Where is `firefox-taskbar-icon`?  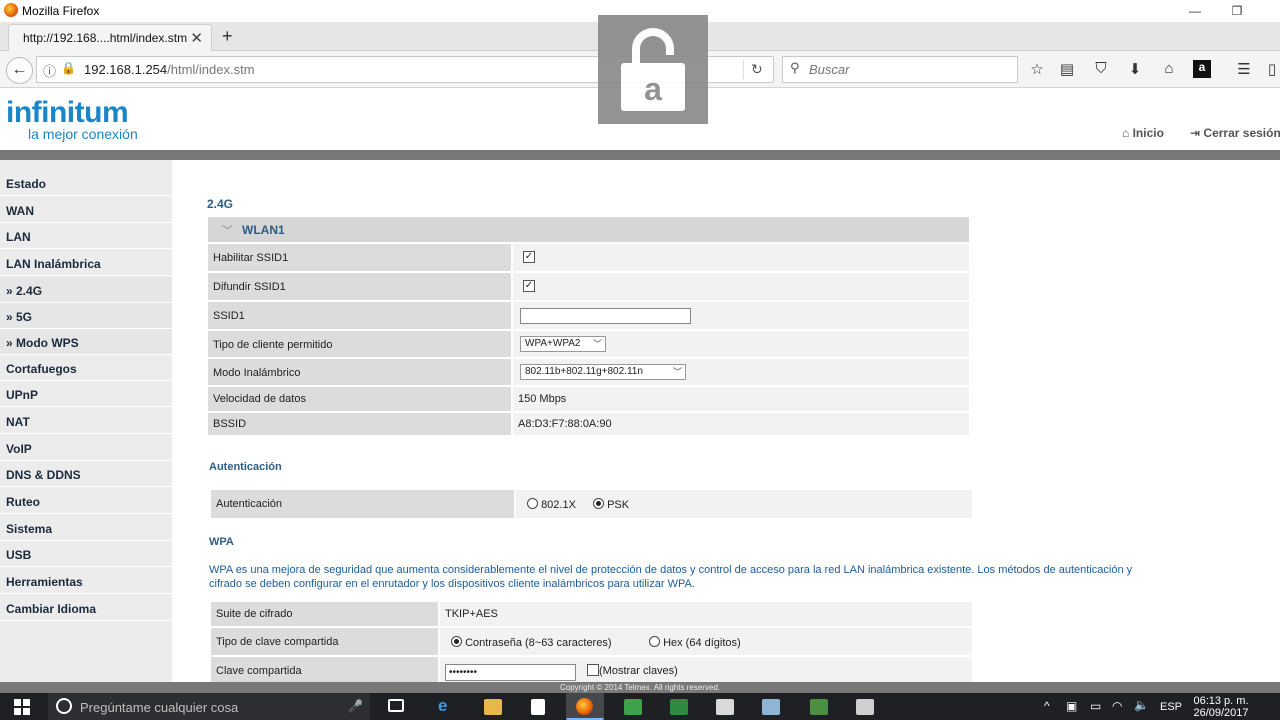 firefox-taskbar-icon is located at coordinates (585, 706).